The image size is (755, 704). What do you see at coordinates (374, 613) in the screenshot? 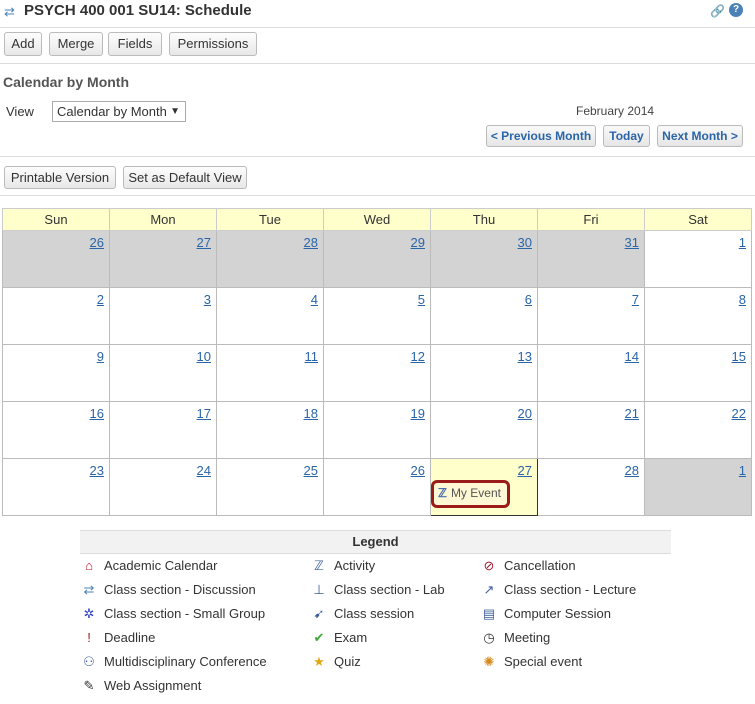
I see `legend-label: Class session` at bounding box center [374, 613].